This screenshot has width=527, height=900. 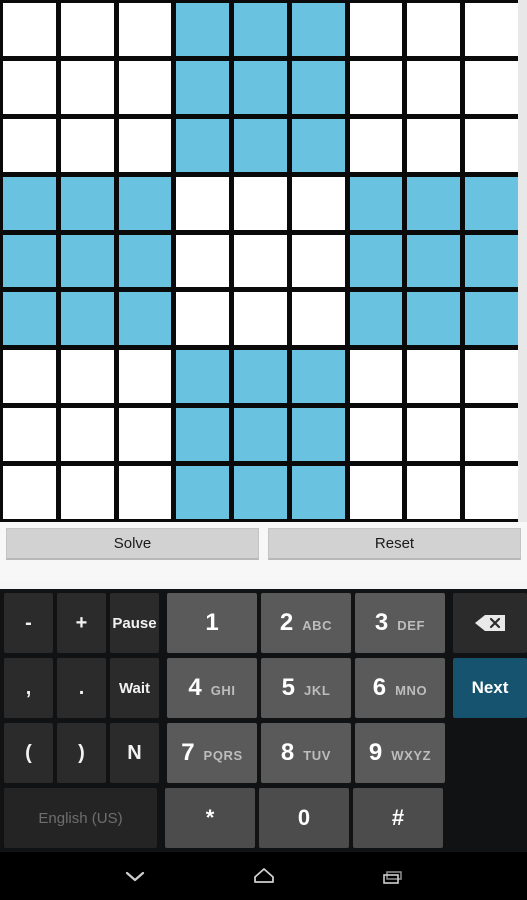 I want to click on key-8: 8 TUV, so click(x=306, y=753).